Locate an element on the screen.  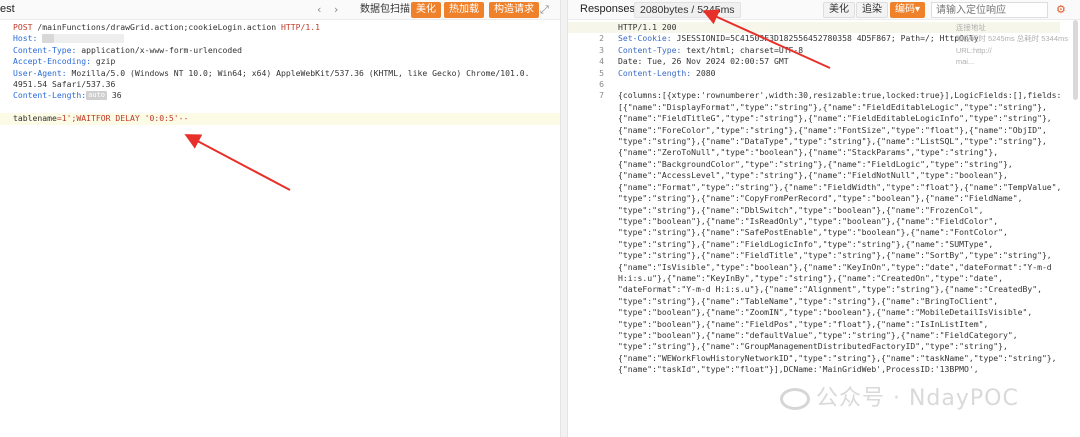
response-search-input is located at coordinates (989, 10).